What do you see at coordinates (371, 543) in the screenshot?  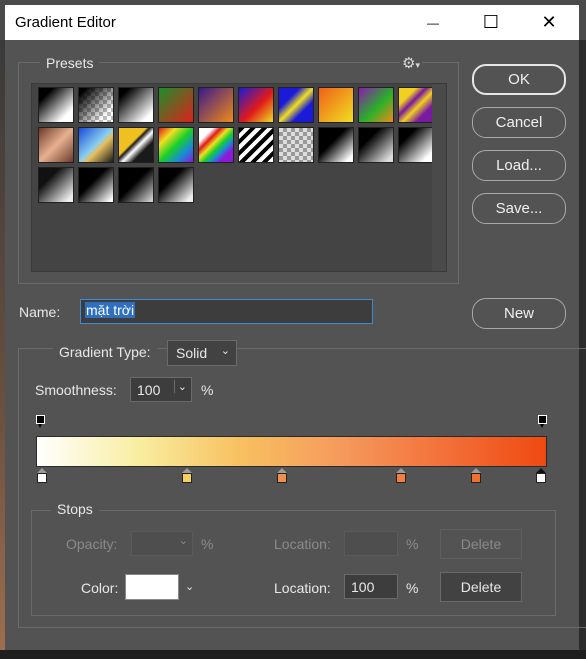 I see `opacity-location-input` at bounding box center [371, 543].